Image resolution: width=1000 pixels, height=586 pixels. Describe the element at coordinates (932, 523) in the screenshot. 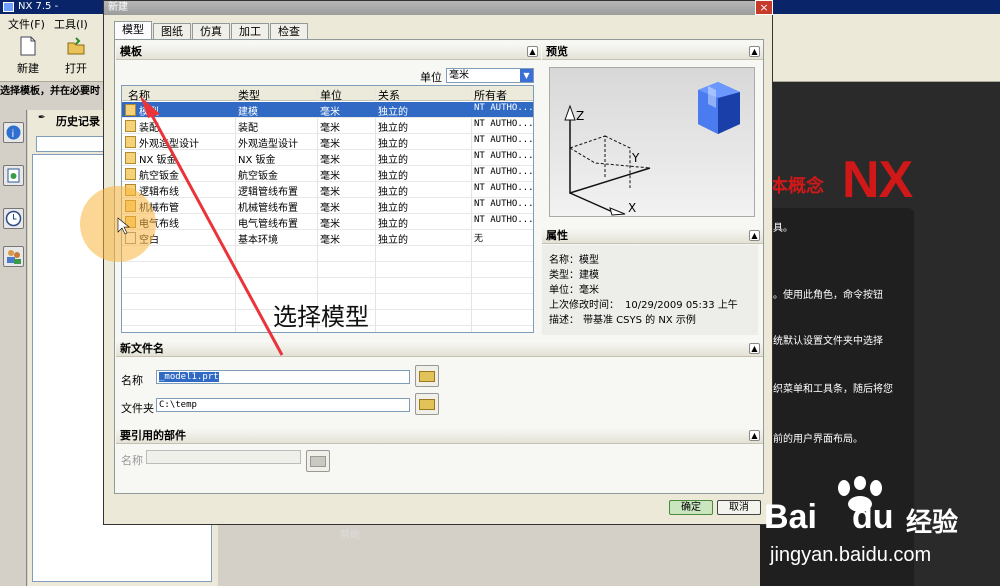

I see `watermark-cn: 经验` at that location.